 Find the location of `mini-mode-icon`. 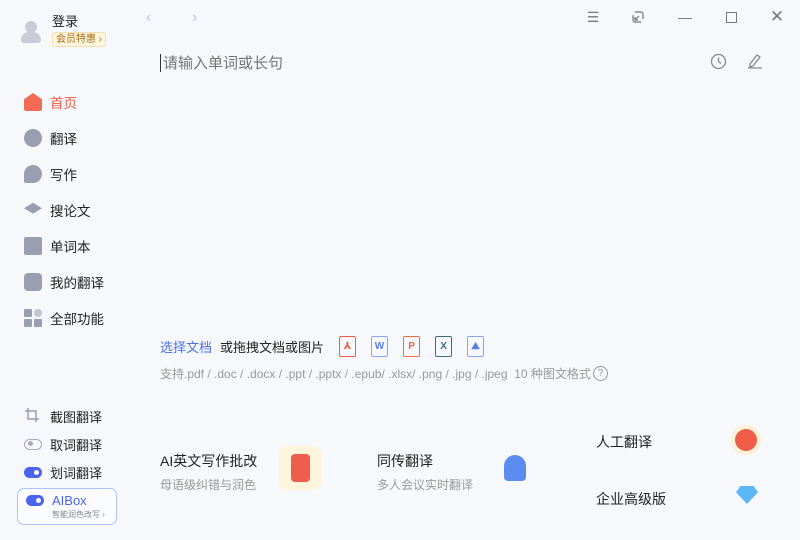

mini-mode-icon is located at coordinates (638, 17).